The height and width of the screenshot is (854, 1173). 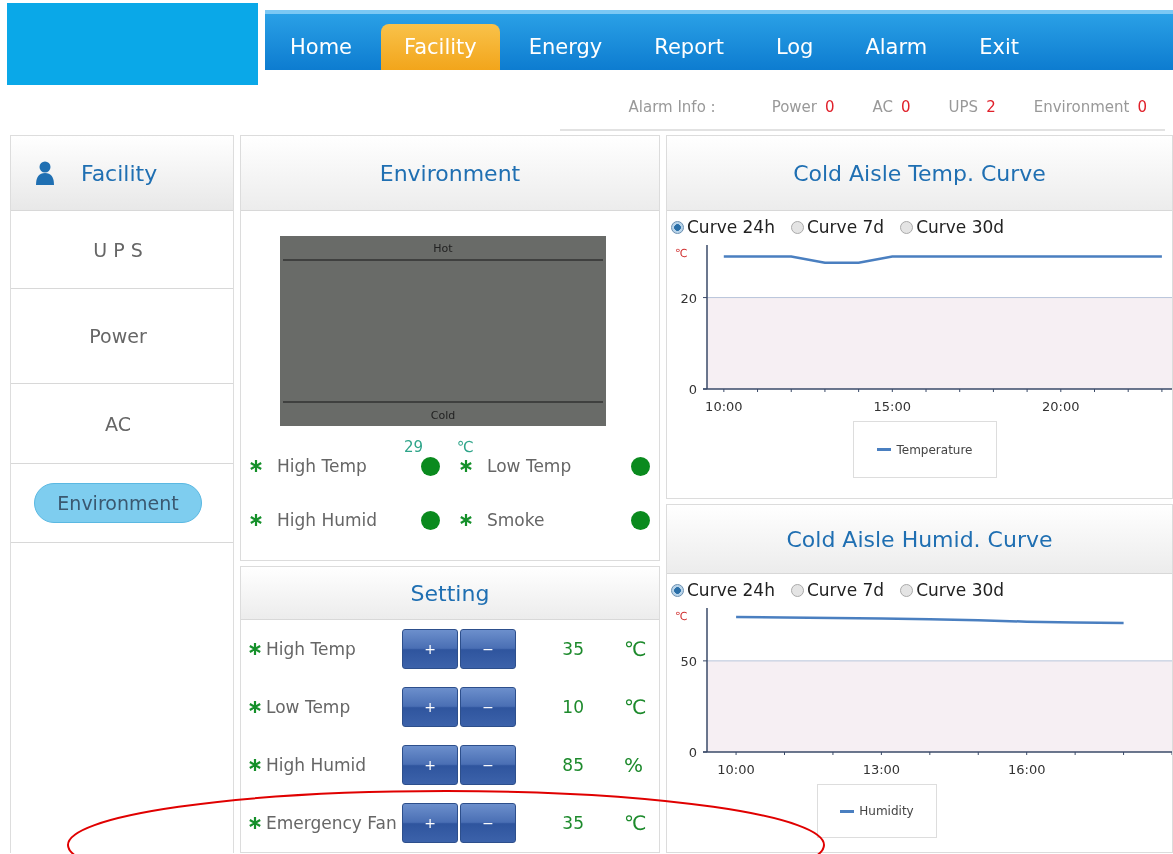 I want to click on panel-title: Environment, so click(x=450, y=173).